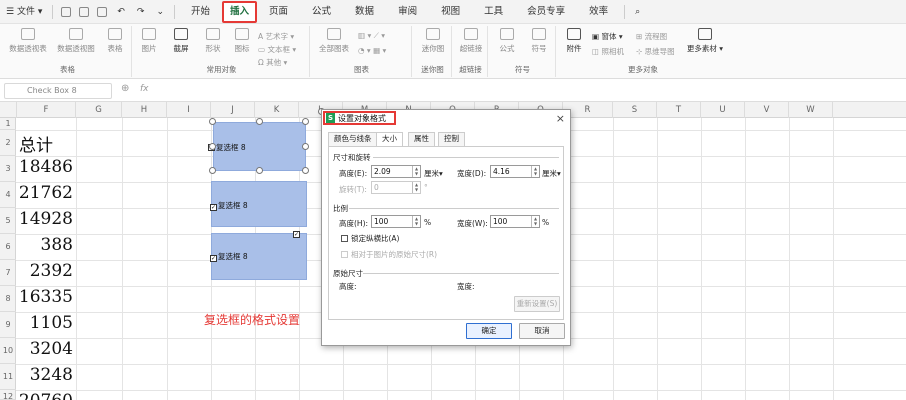 The width and height of the screenshot is (906, 400). Describe the element at coordinates (451, 139) in the screenshot. I see `tab-control: 控制` at that location.